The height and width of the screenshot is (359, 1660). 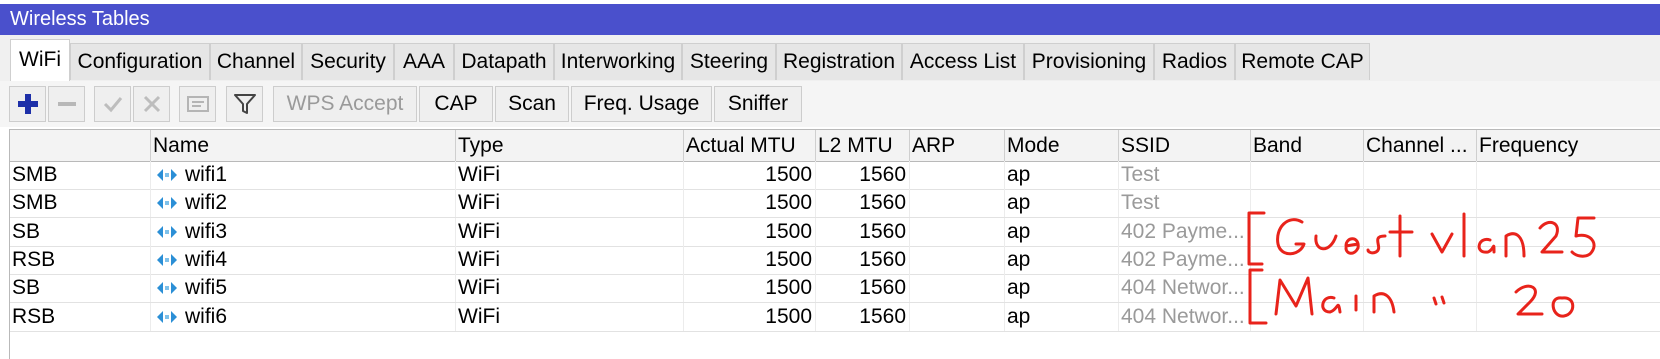 I want to click on disable-button, so click(x=151, y=104).